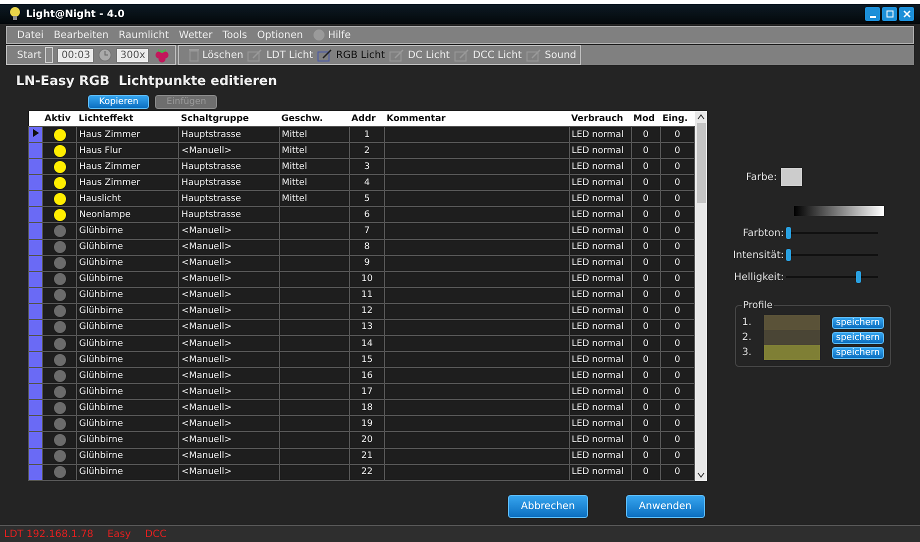 This screenshot has width=920, height=542. What do you see at coordinates (551, 55) in the screenshot?
I see `toolbar-button: Sound` at bounding box center [551, 55].